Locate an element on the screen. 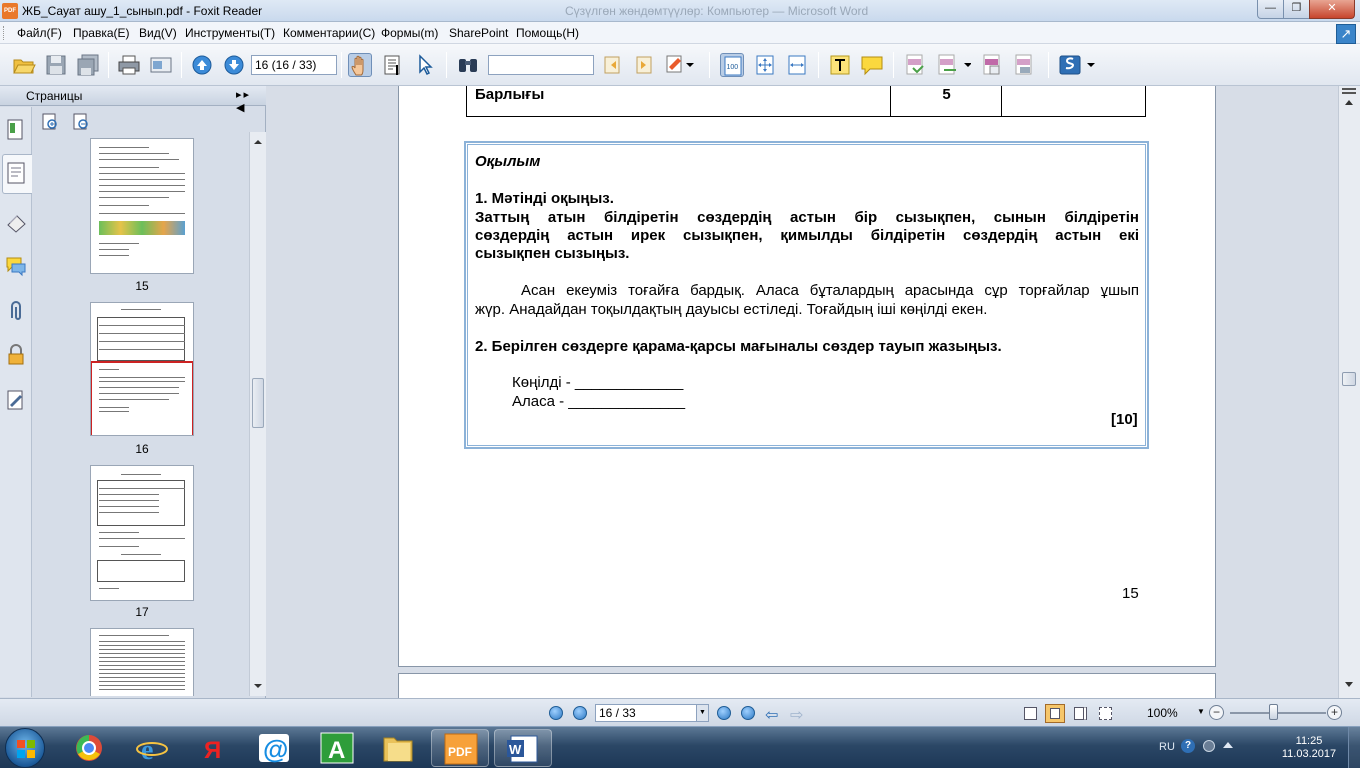 The height and width of the screenshot is (768, 1360). status-page-field: 16 / 33 ▼ is located at coordinates (652, 713).